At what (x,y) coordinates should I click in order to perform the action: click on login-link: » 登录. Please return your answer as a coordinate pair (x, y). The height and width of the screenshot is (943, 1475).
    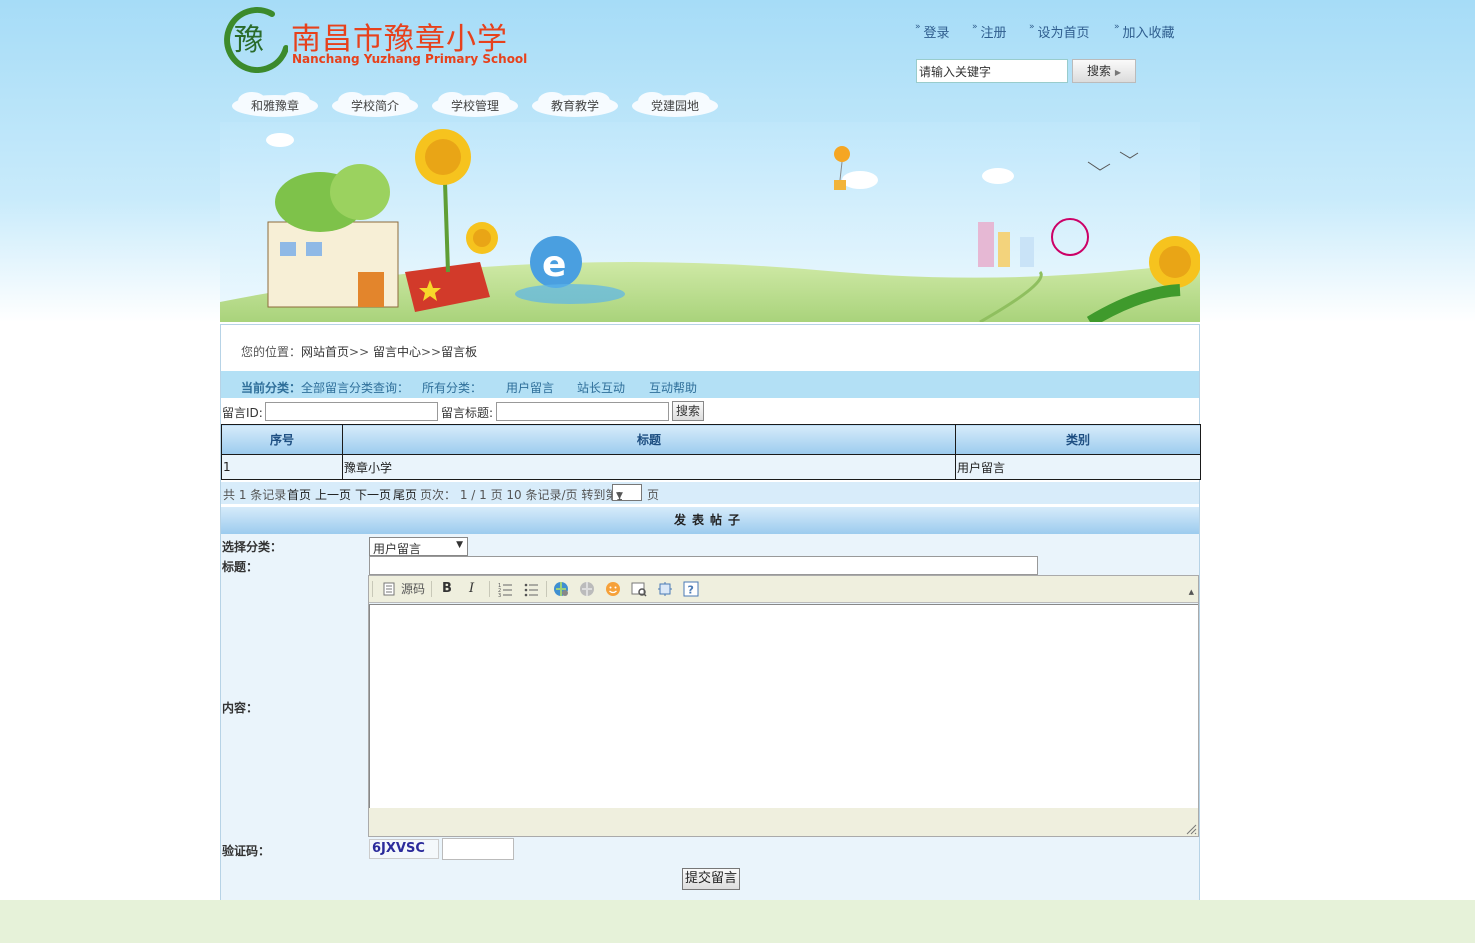
    Looking at the image, I should click on (932, 31).